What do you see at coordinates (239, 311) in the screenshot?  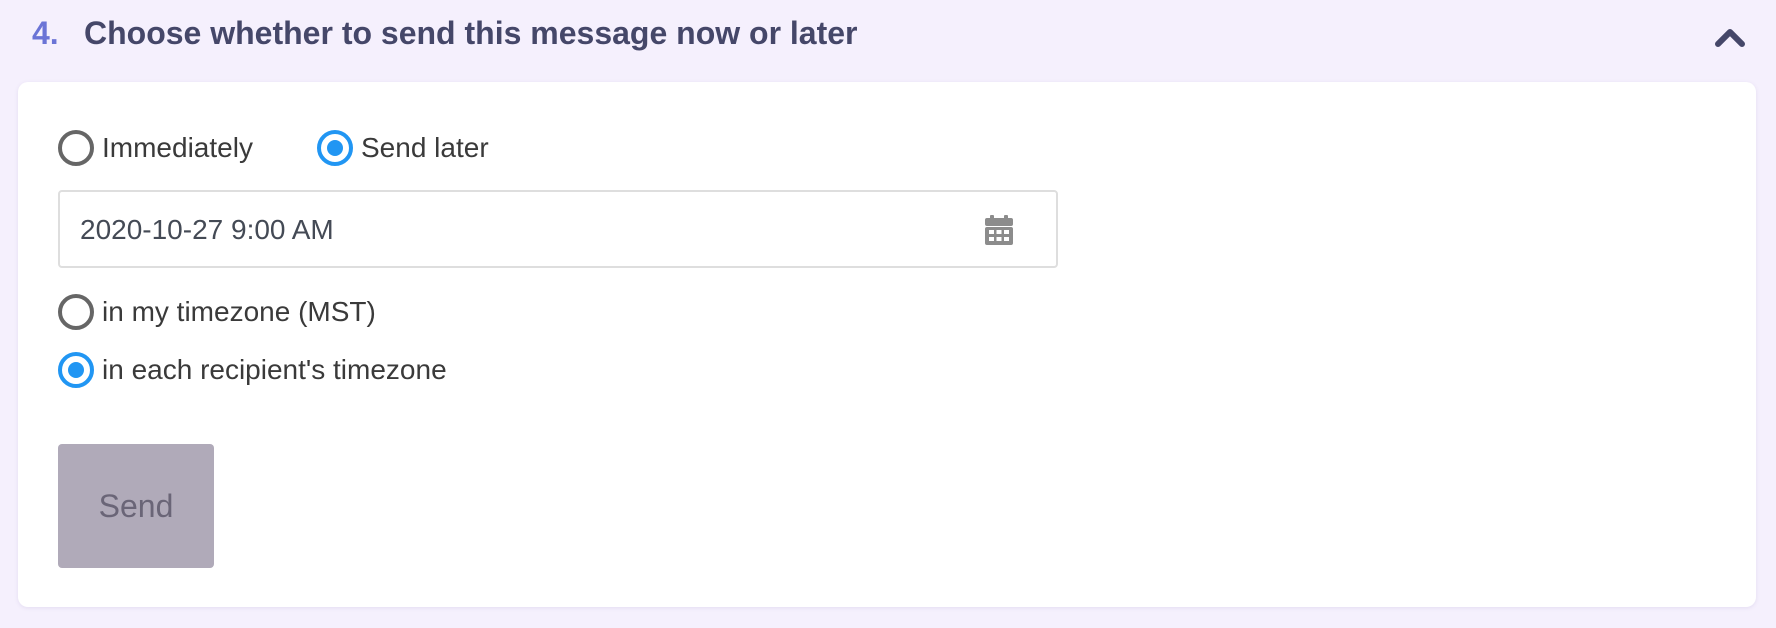 I see `my-timezone-label: in my timezone (MST)` at bounding box center [239, 311].